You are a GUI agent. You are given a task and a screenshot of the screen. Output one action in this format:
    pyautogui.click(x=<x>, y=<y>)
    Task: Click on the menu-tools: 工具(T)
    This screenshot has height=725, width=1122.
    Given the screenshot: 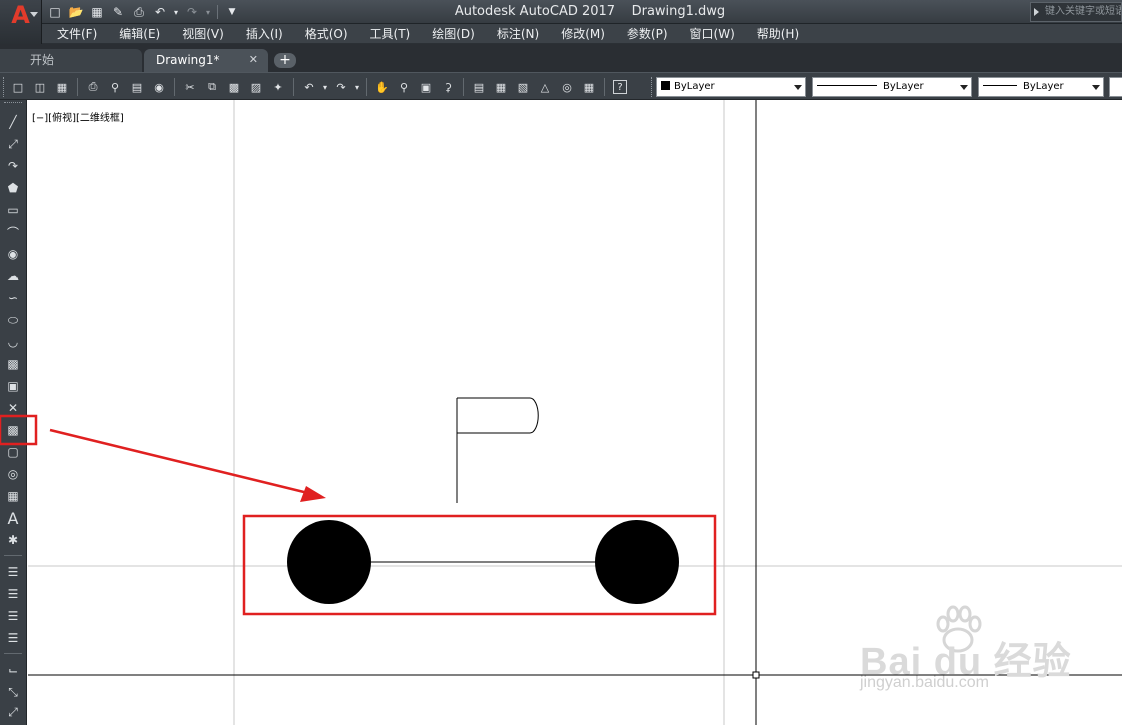 What is the action you would take?
    pyautogui.click(x=390, y=34)
    